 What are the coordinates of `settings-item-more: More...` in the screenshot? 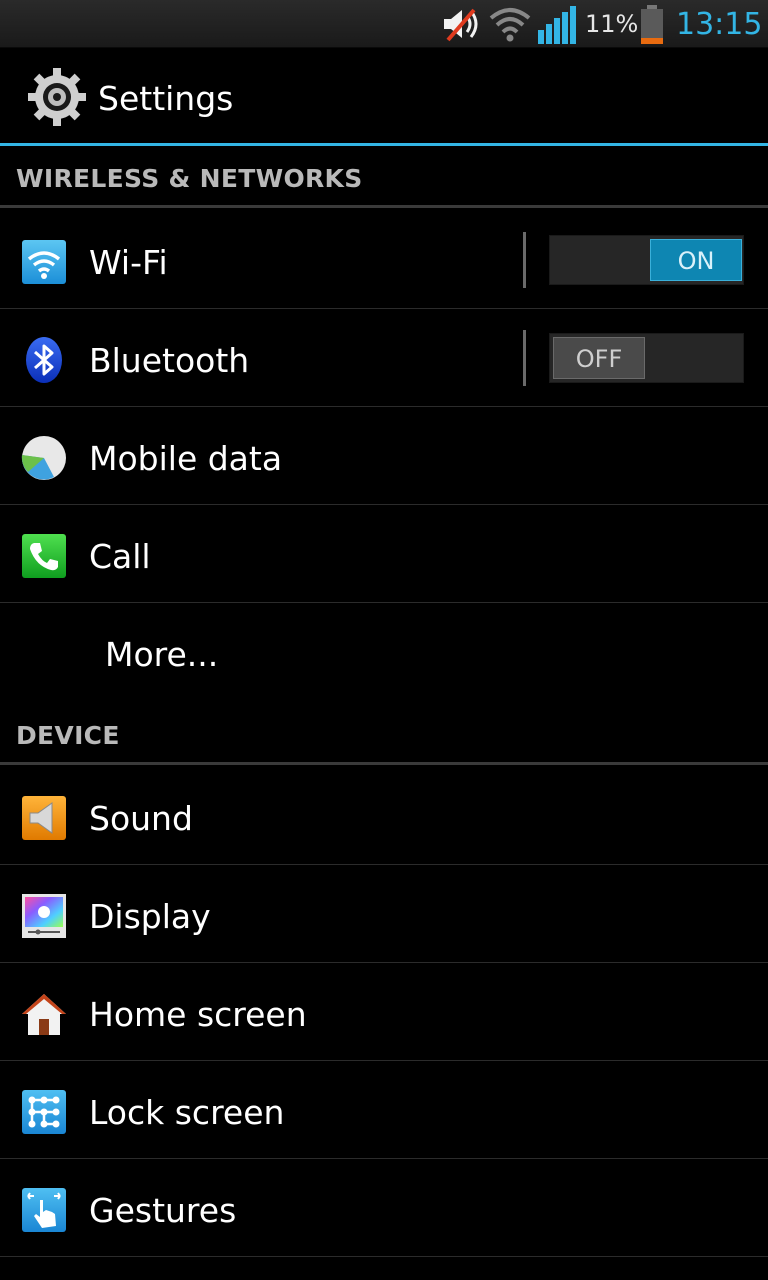 It's located at (384, 652).